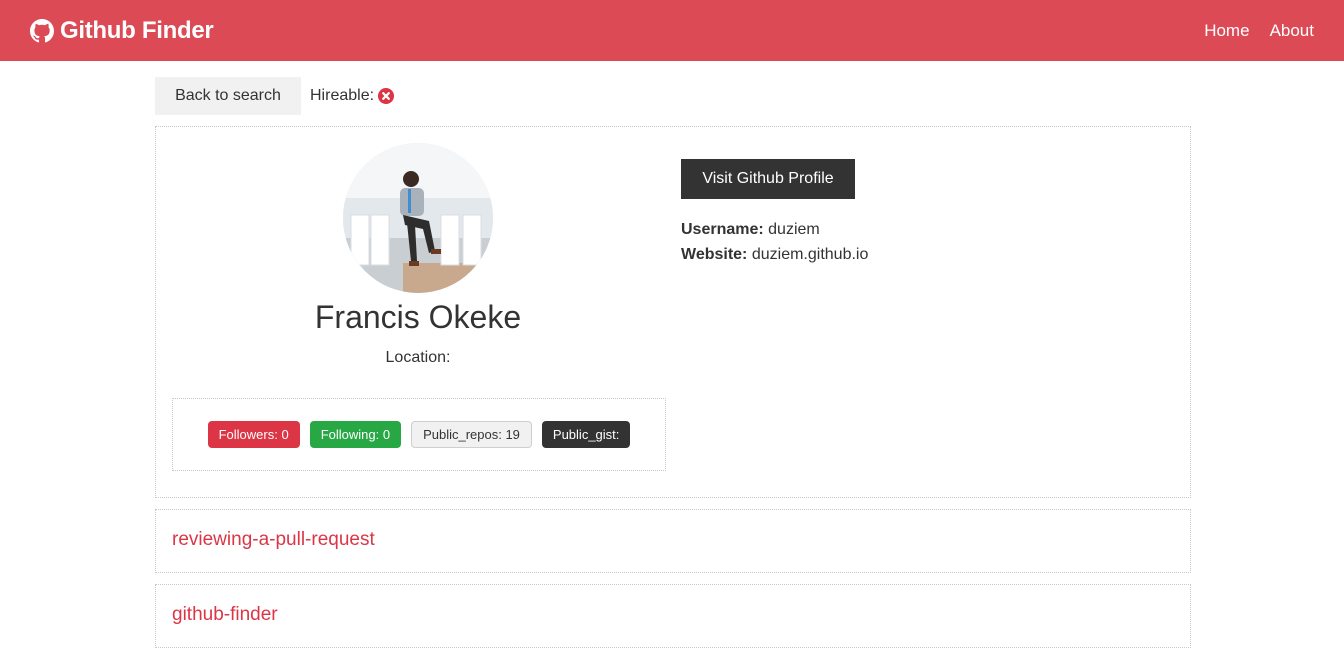 This screenshot has width=1344, height=648. I want to click on repo-link: reviewing-a-pull-request, so click(273, 540).